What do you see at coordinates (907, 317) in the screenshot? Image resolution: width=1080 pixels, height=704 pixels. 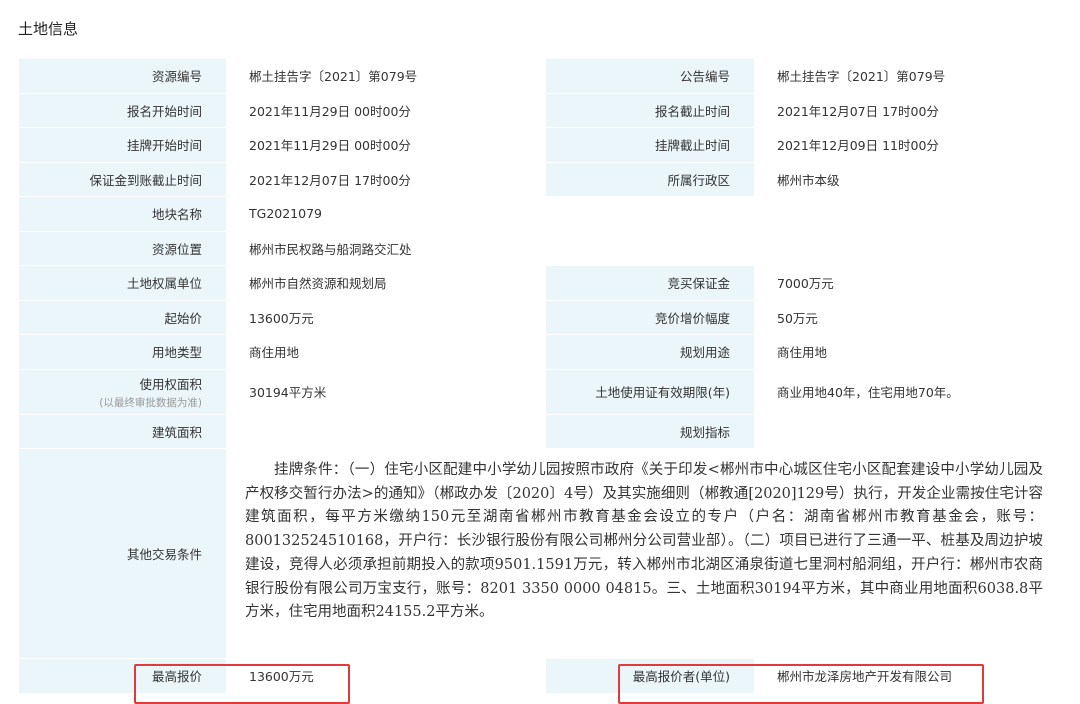 I see `increment-value: 50万元` at bounding box center [907, 317].